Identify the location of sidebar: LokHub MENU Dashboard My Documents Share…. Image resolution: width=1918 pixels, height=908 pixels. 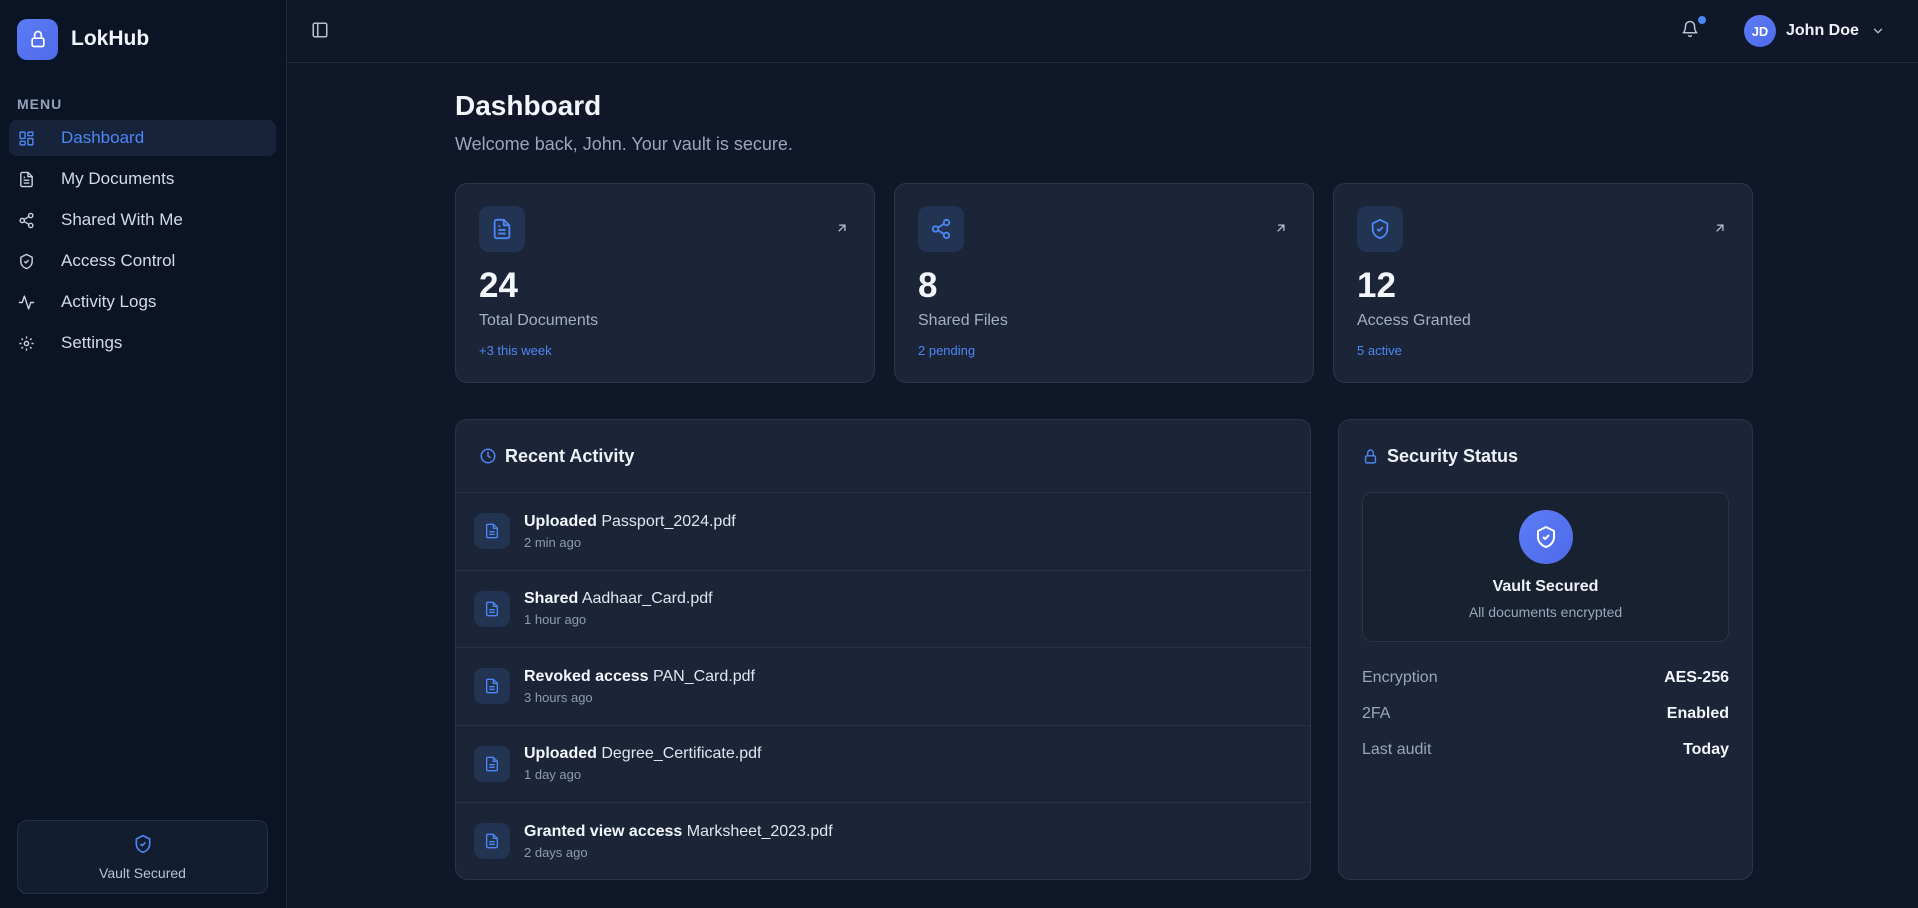
(143, 454).